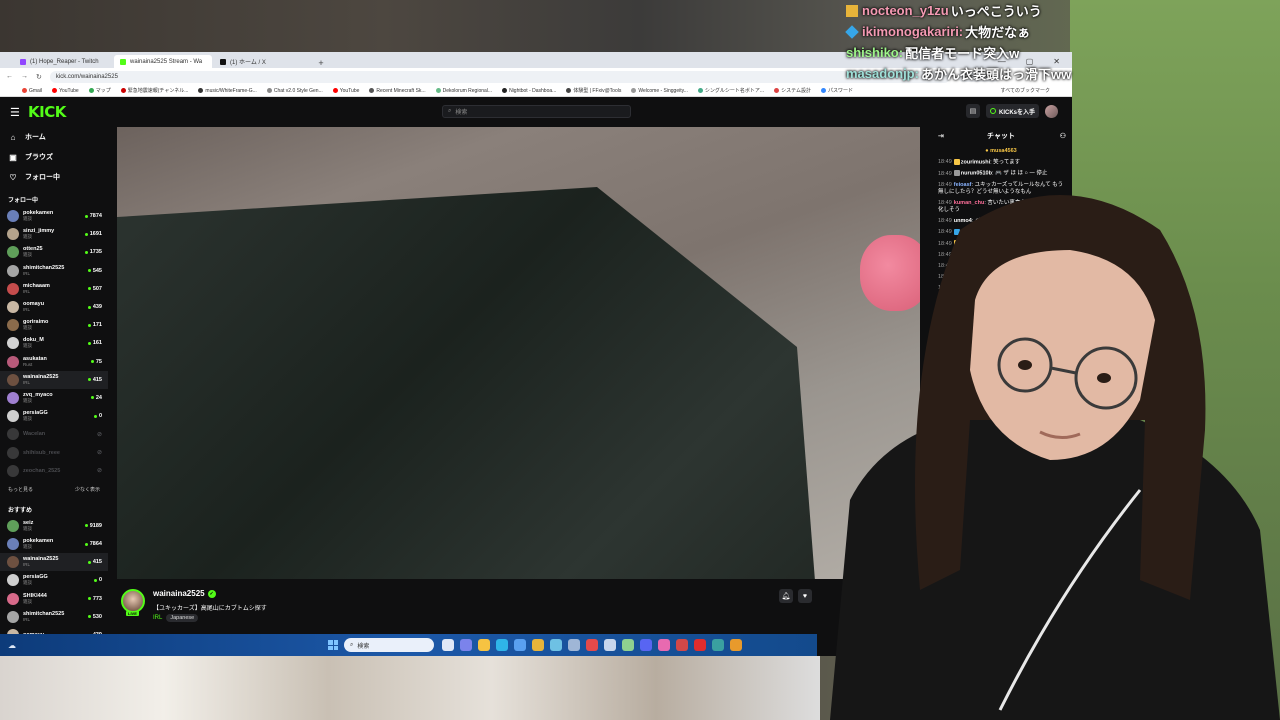 The image size is (1280, 720). What do you see at coordinates (54, 216) in the screenshot?
I see `sidebar-channel: pokekamen 雑談 7874` at bounding box center [54, 216].